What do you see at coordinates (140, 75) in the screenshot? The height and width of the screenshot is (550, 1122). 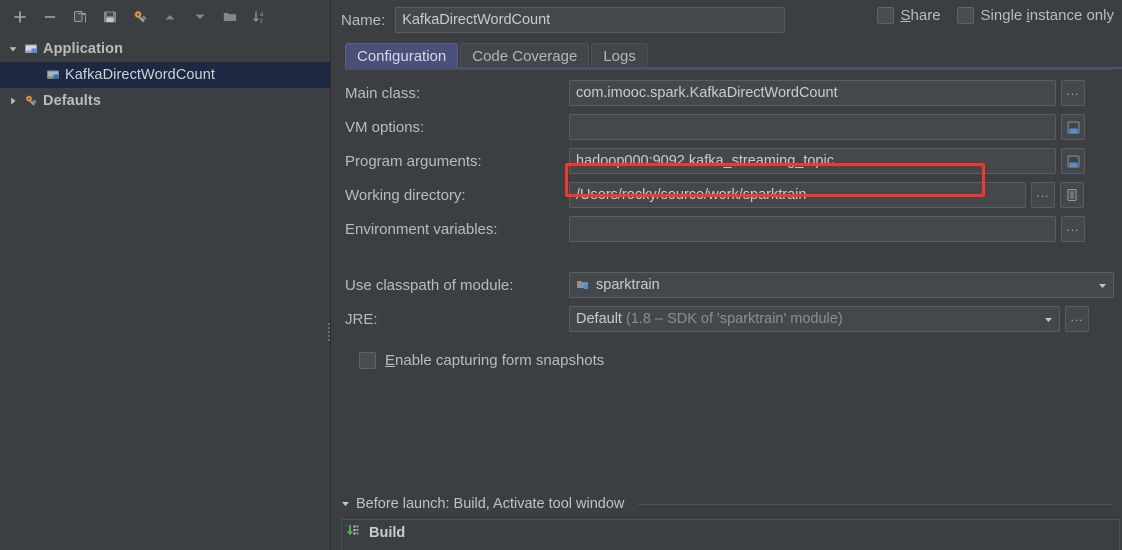 I see `tree-item-label: KafkaDirectWordCount` at bounding box center [140, 75].